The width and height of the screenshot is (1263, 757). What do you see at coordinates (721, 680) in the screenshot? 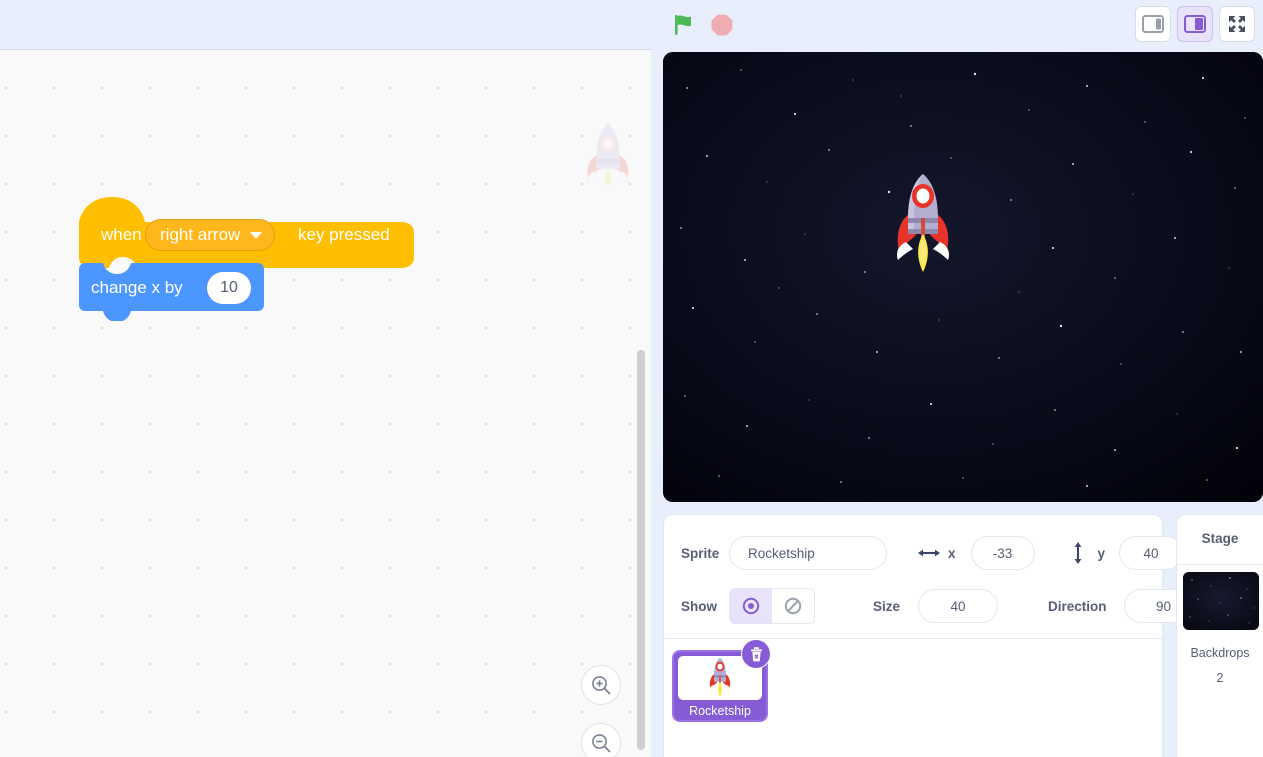
I see `sprite-list-item-rocketship: Rocketship` at bounding box center [721, 680].